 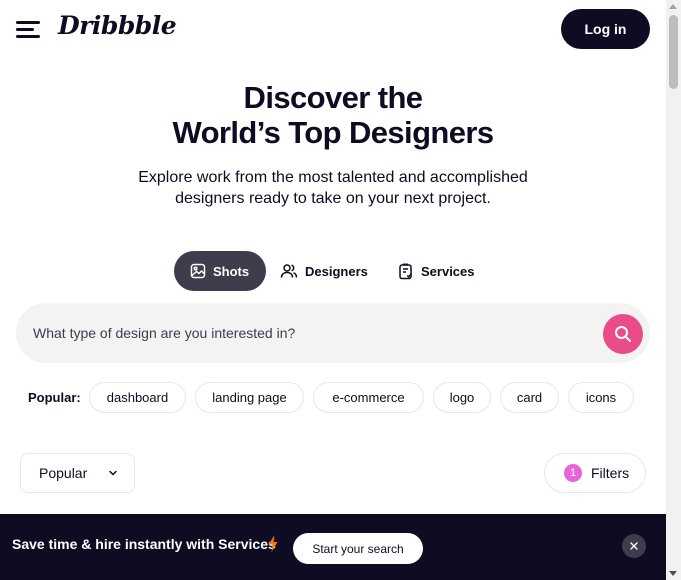 What do you see at coordinates (117, 25) in the screenshot?
I see `dribbble-logo: Dribbble` at bounding box center [117, 25].